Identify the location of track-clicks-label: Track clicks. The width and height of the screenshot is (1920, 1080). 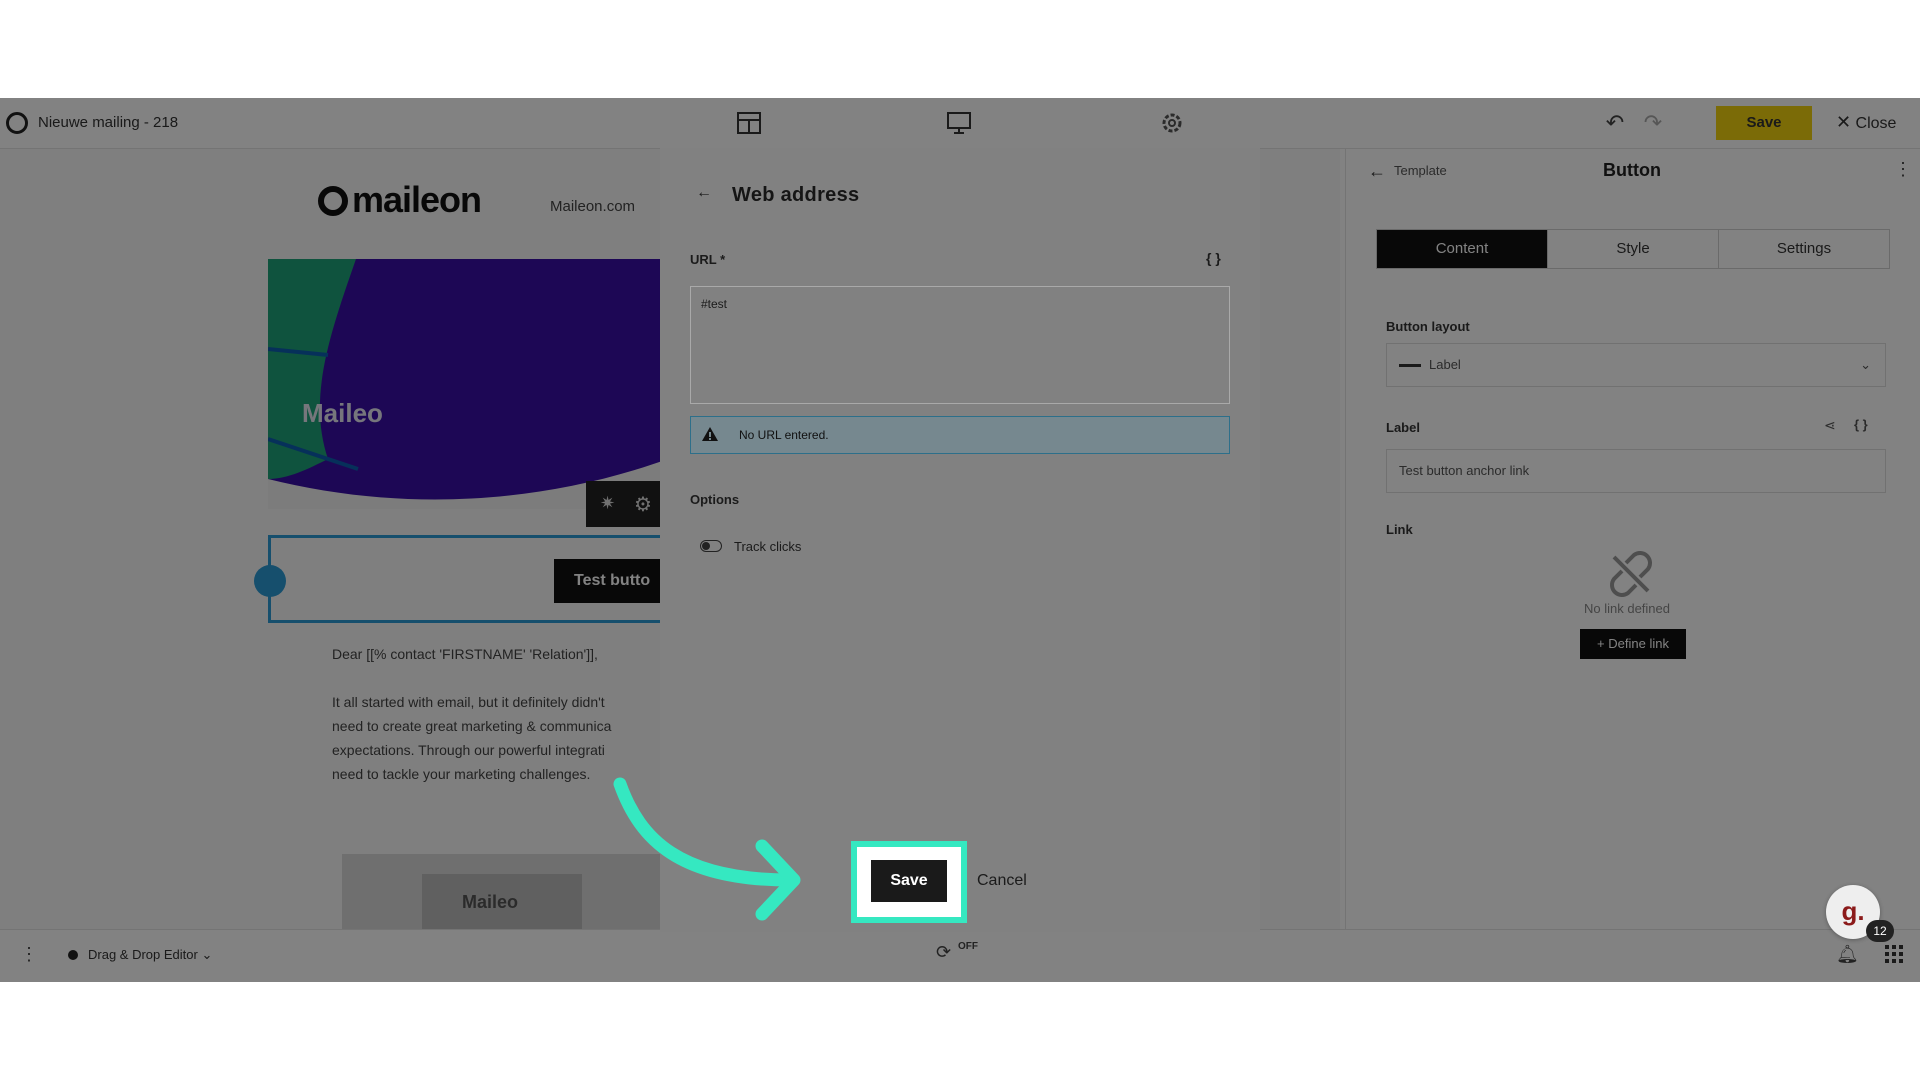
(768, 546).